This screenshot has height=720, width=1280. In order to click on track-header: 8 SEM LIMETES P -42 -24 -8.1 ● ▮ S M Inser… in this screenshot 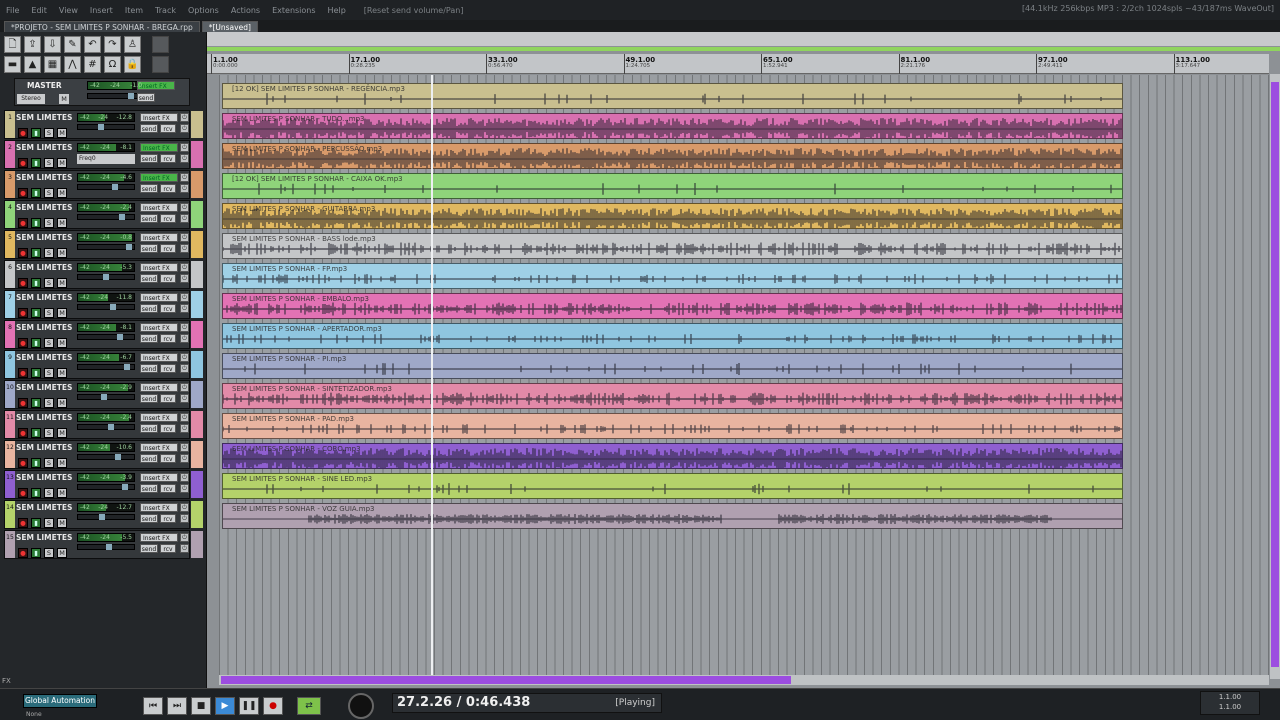, I will do `click(103, 334)`.